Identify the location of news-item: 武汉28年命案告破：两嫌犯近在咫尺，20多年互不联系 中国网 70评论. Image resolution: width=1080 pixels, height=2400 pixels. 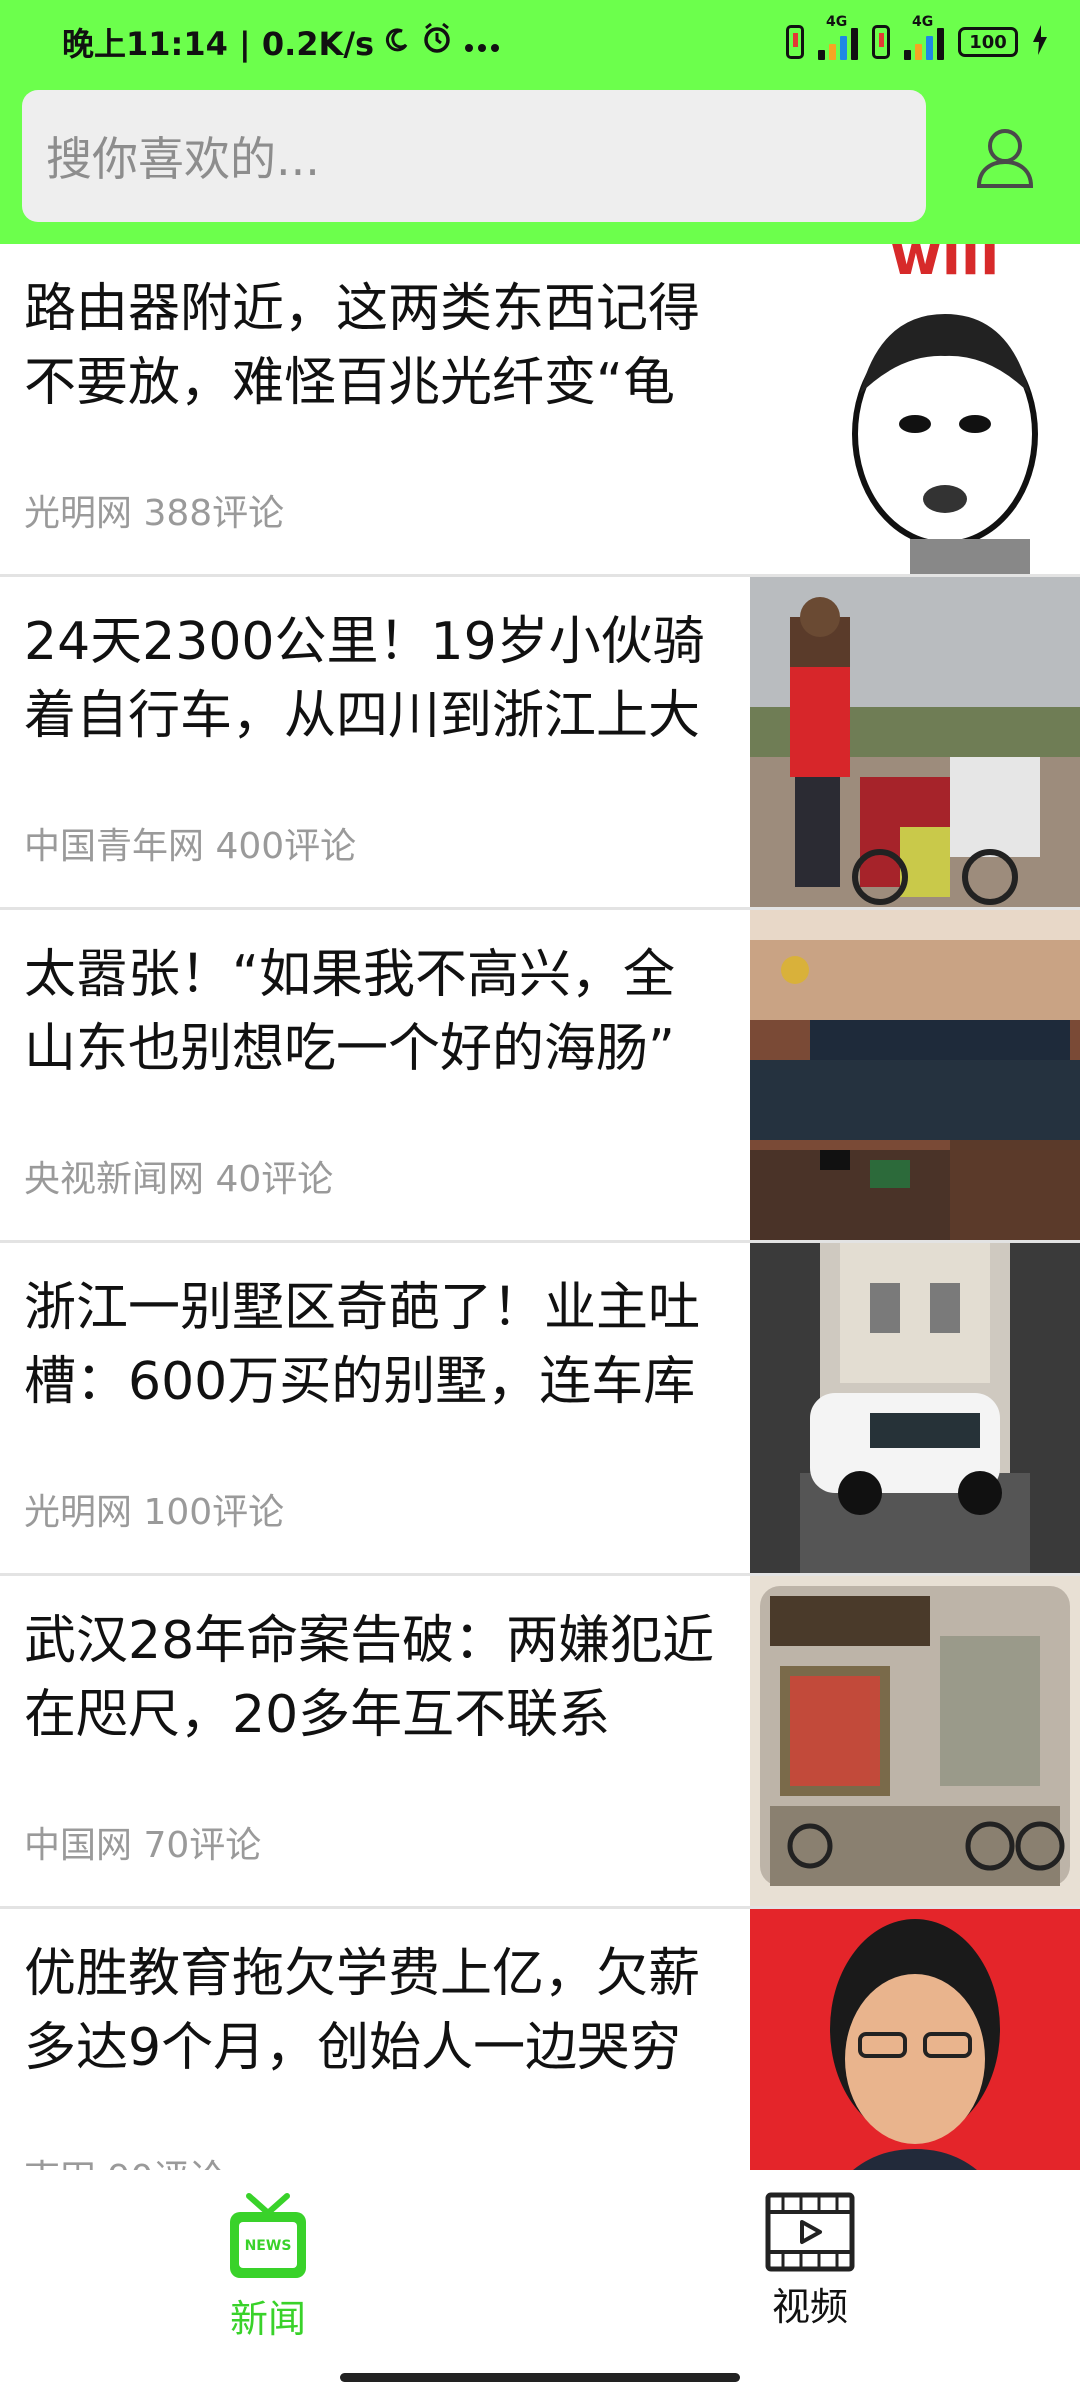
(540, 1742).